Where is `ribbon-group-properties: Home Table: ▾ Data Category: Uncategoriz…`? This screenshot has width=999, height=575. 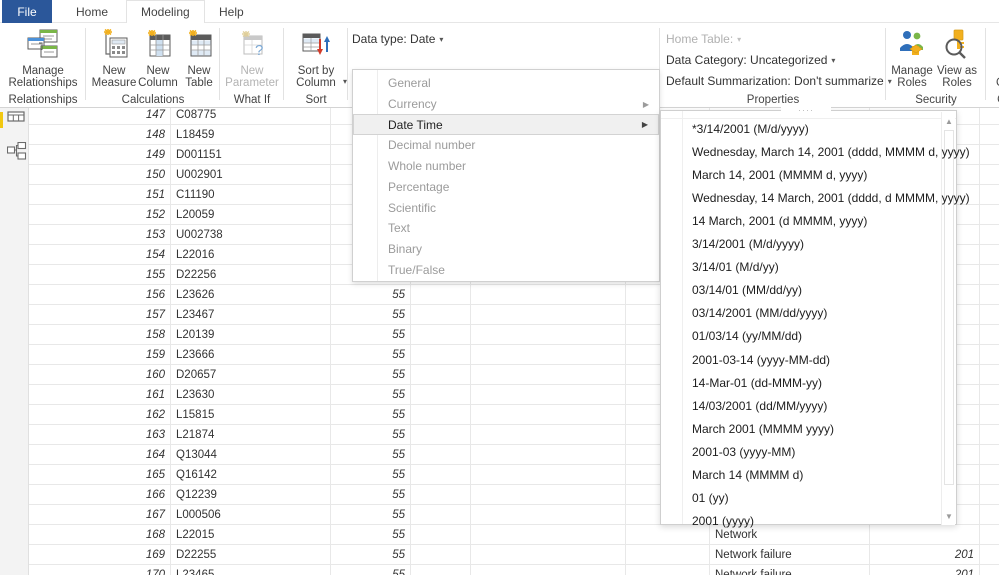 ribbon-group-properties: Home Table: ▾ Data Category: Uncategoriz… is located at coordinates (776, 65).